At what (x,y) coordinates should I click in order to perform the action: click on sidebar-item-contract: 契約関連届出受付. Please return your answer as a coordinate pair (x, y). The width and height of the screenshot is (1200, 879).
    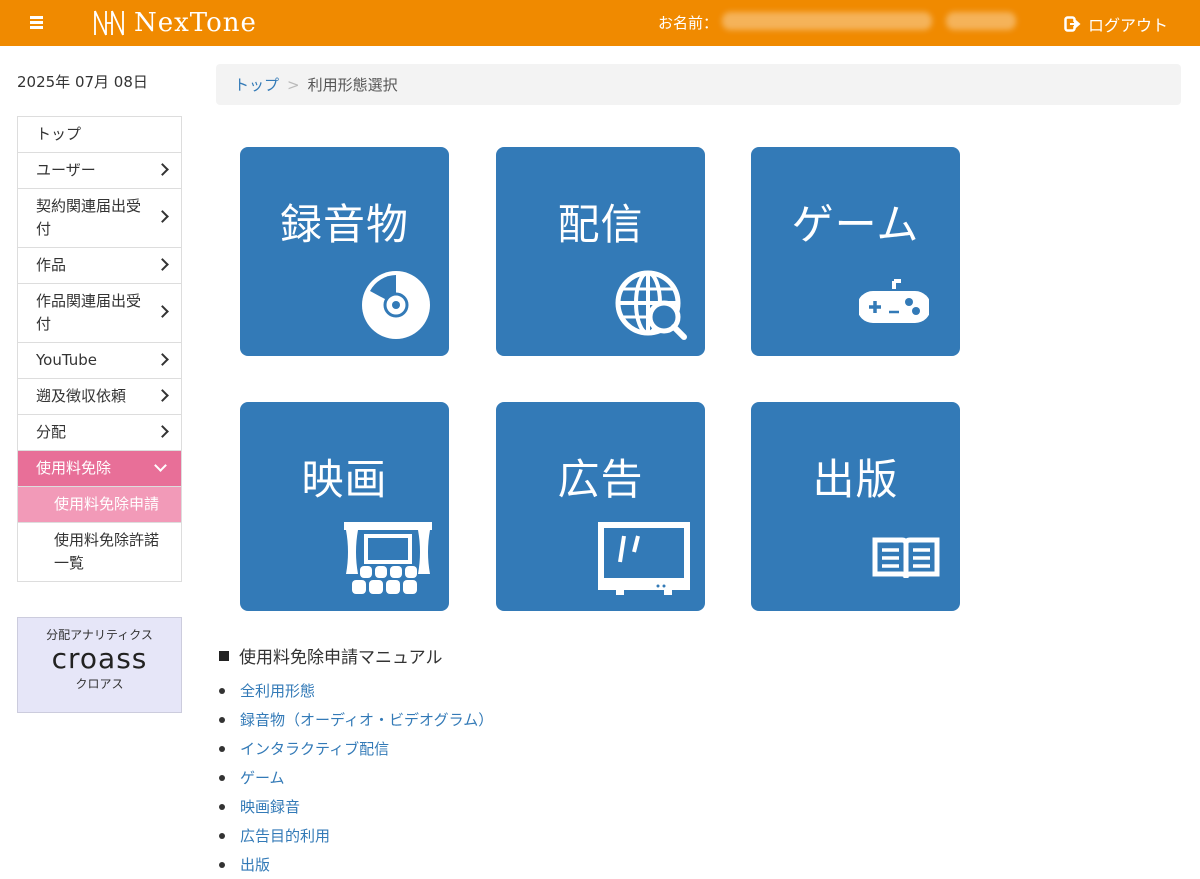
    Looking at the image, I should click on (99, 218).